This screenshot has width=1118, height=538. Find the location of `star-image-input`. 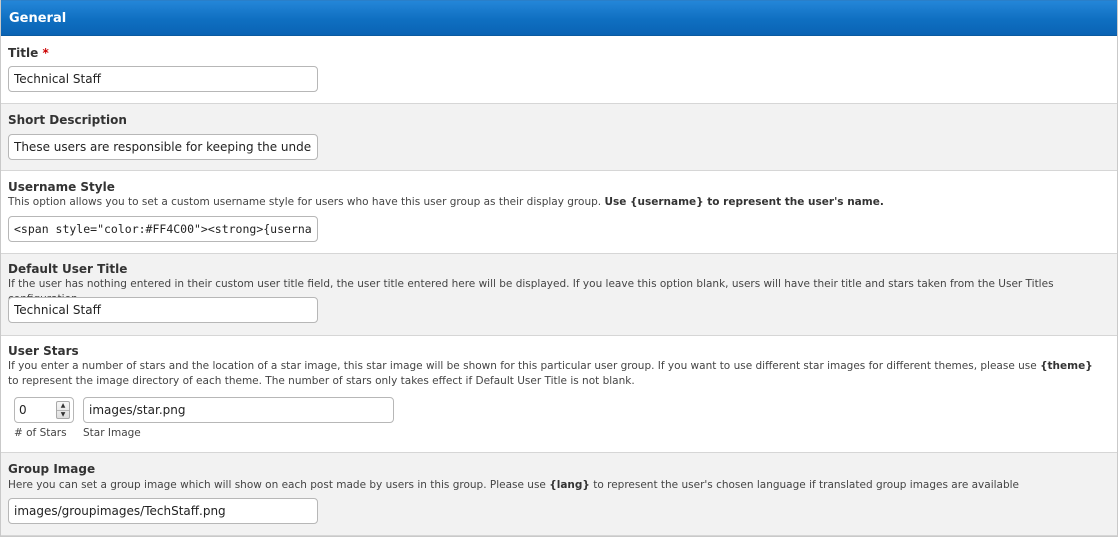

star-image-input is located at coordinates (238, 410).